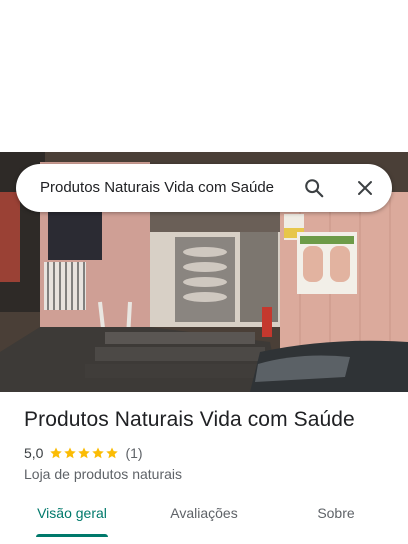 This screenshot has width=408, height=544. What do you see at coordinates (72, 535) in the screenshot?
I see `active-tab-indicator` at bounding box center [72, 535].